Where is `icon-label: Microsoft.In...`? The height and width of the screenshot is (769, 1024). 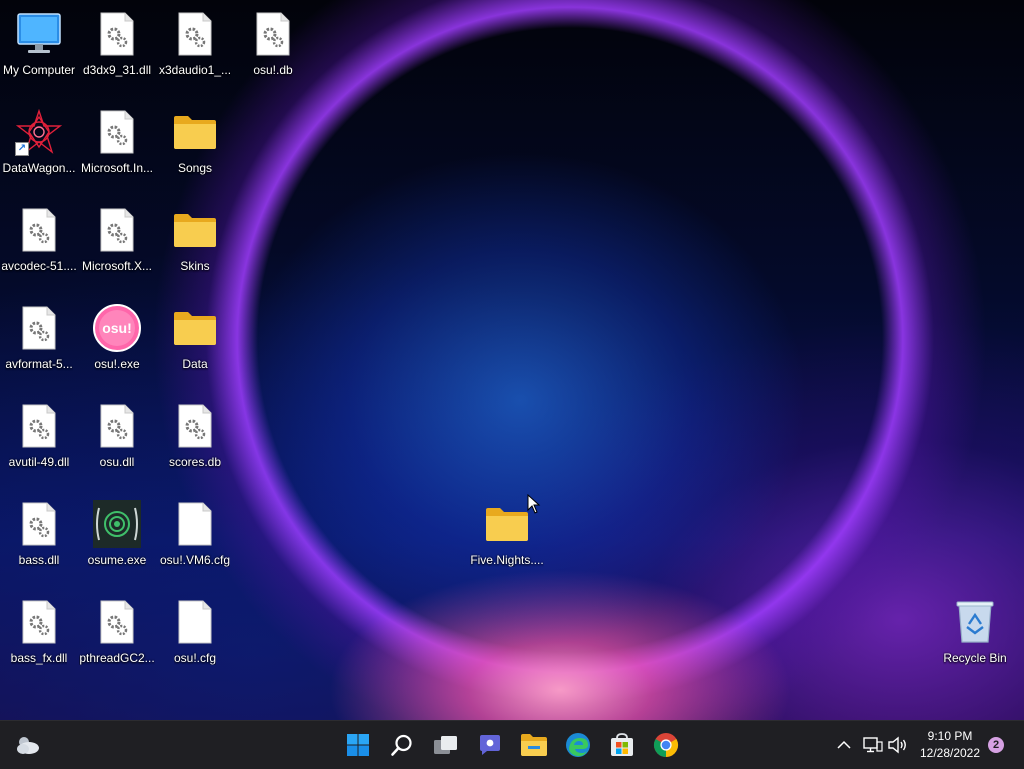
icon-label: Microsoft.In... is located at coordinates (117, 168).